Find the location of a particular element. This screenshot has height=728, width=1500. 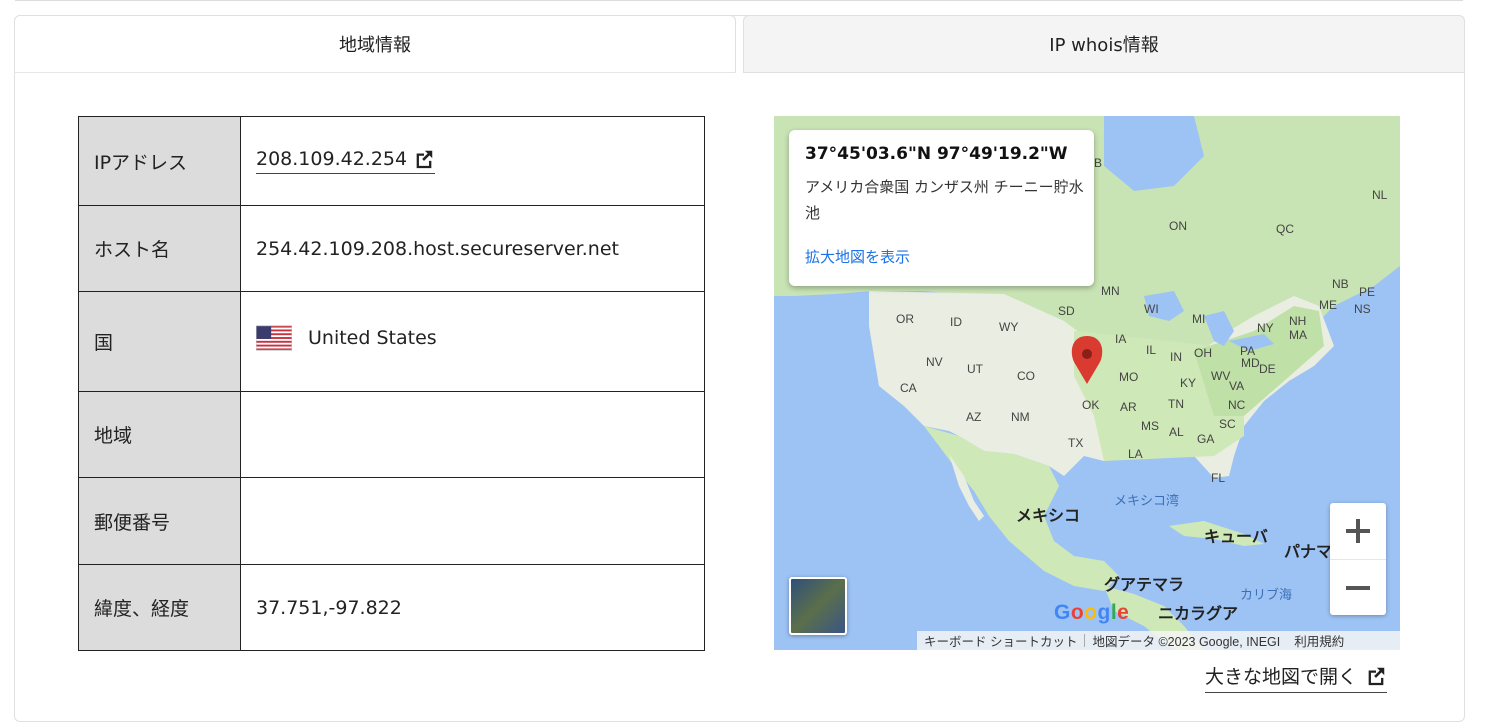

minus-icon is located at coordinates (1358, 587).